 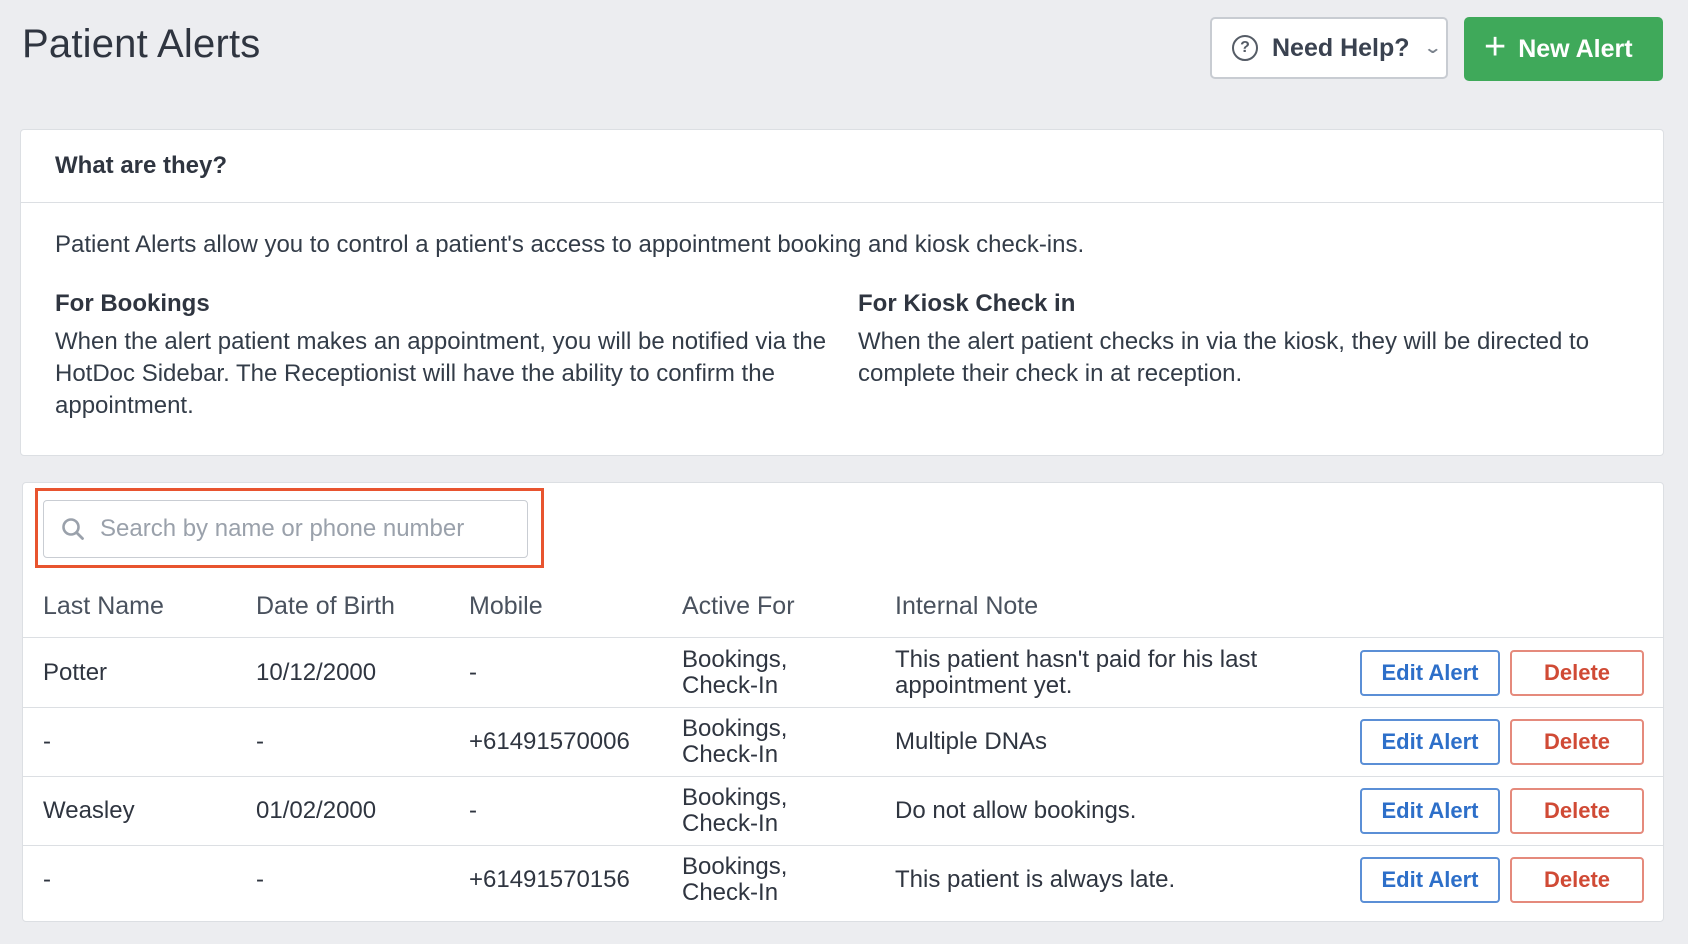 What do you see at coordinates (1245, 48) in the screenshot?
I see `question-circle-icon: ?` at bounding box center [1245, 48].